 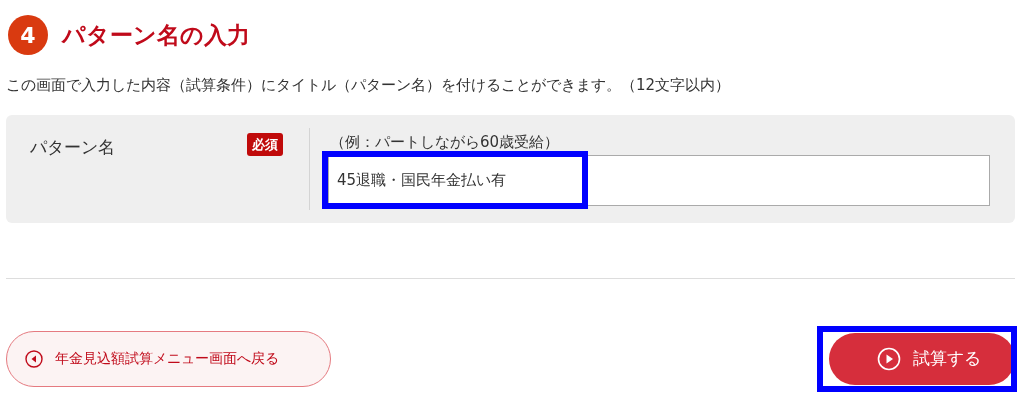 I want to click on description-text: この画面で入力した内容（試算条件）にタイトル（パターン名）を付けることができます。（12文字以内）, so click(x=369, y=85).